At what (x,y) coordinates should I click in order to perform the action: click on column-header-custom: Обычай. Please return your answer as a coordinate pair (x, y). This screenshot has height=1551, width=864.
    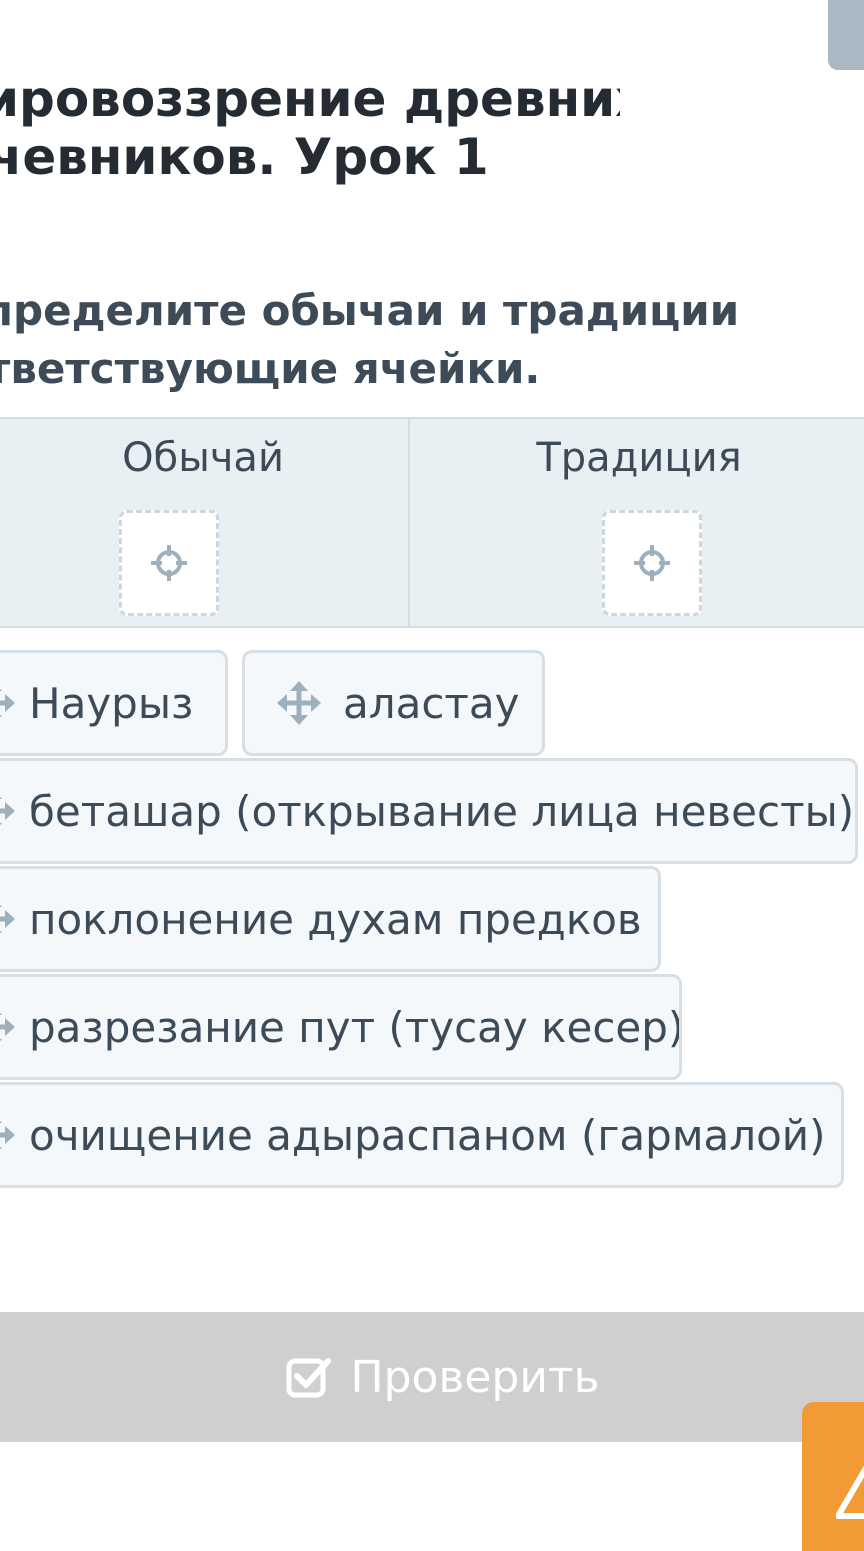
    Looking at the image, I should click on (203, 458).